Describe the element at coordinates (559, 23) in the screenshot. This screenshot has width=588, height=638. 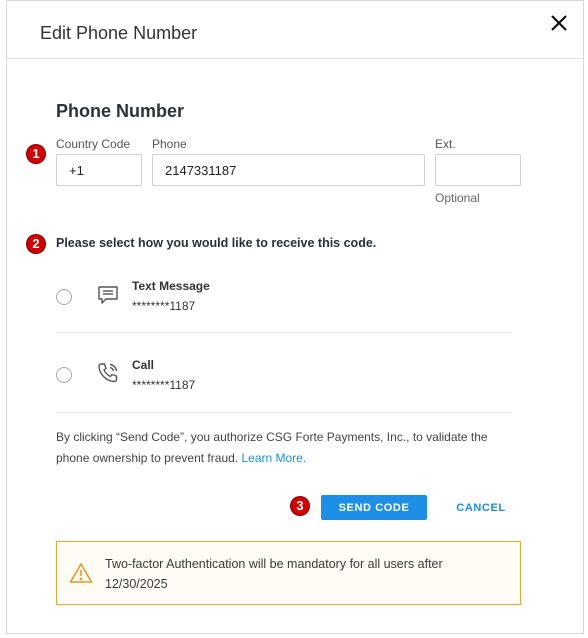
I see `close-icon` at that location.